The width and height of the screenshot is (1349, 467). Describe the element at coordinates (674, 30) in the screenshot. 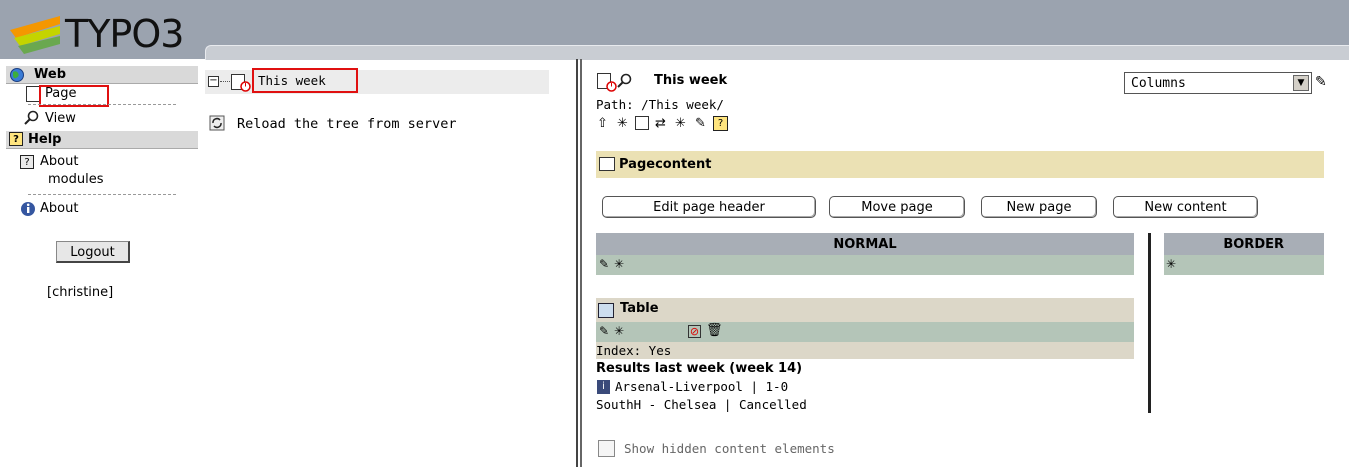

I see `top-bar: TYPO3` at that location.